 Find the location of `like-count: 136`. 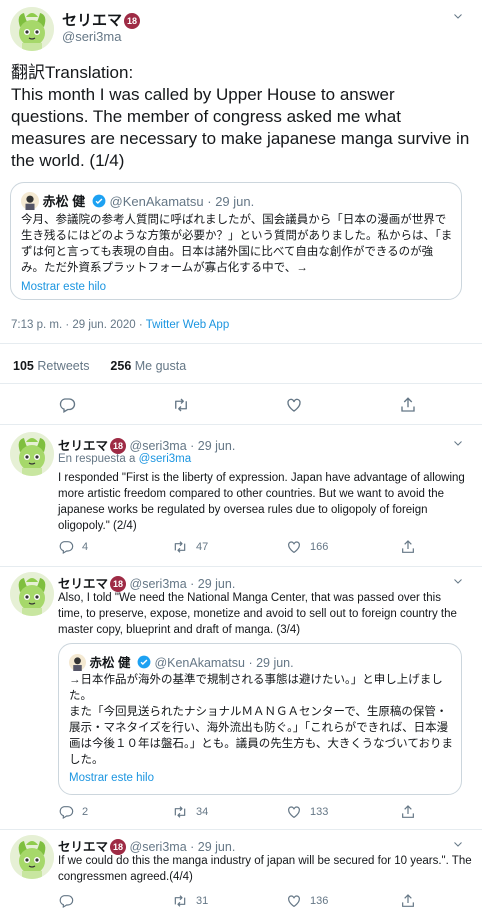

like-count: 136 is located at coordinates (319, 901).